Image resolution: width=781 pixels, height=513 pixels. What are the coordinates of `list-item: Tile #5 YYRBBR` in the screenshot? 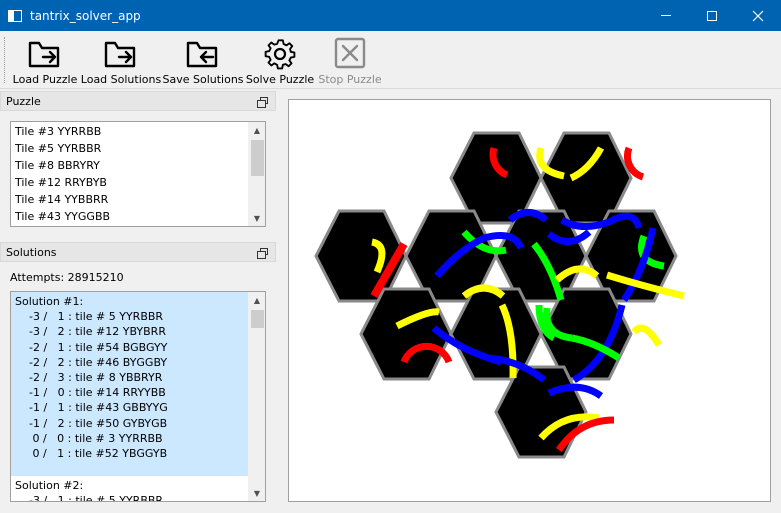 It's located at (138, 148).